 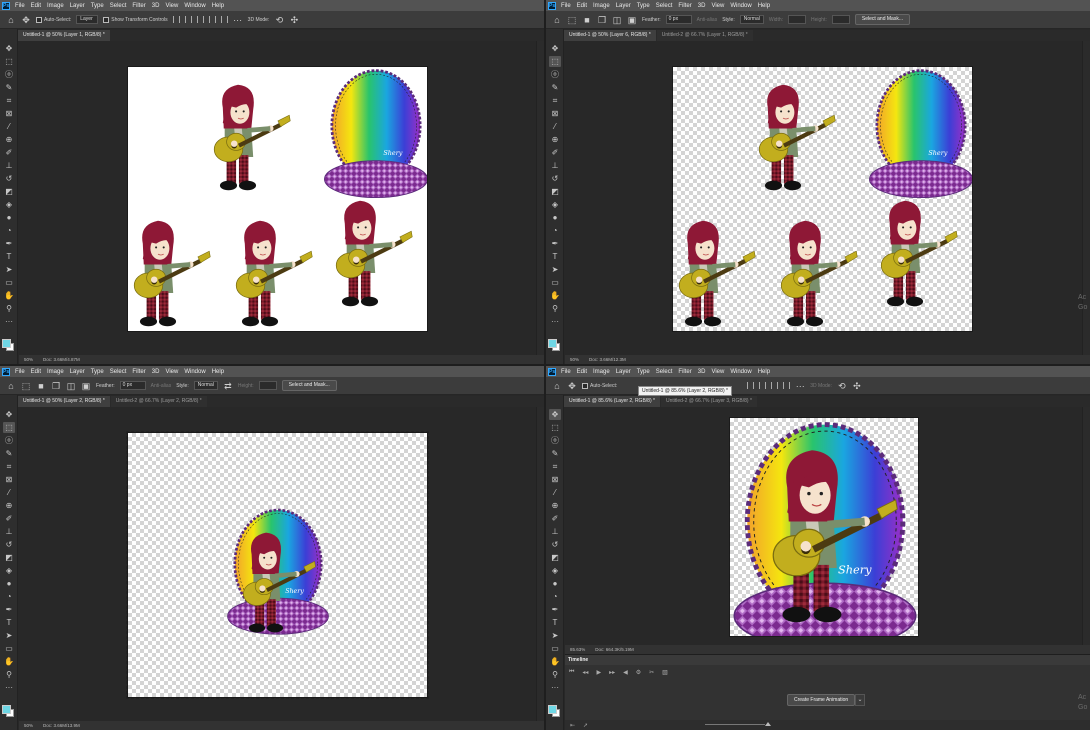 What do you see at coordinates (53, 19) in the screenshot?
I see `auto-select-checkbox: Auto-Select:` at bounding box center [53, 19].